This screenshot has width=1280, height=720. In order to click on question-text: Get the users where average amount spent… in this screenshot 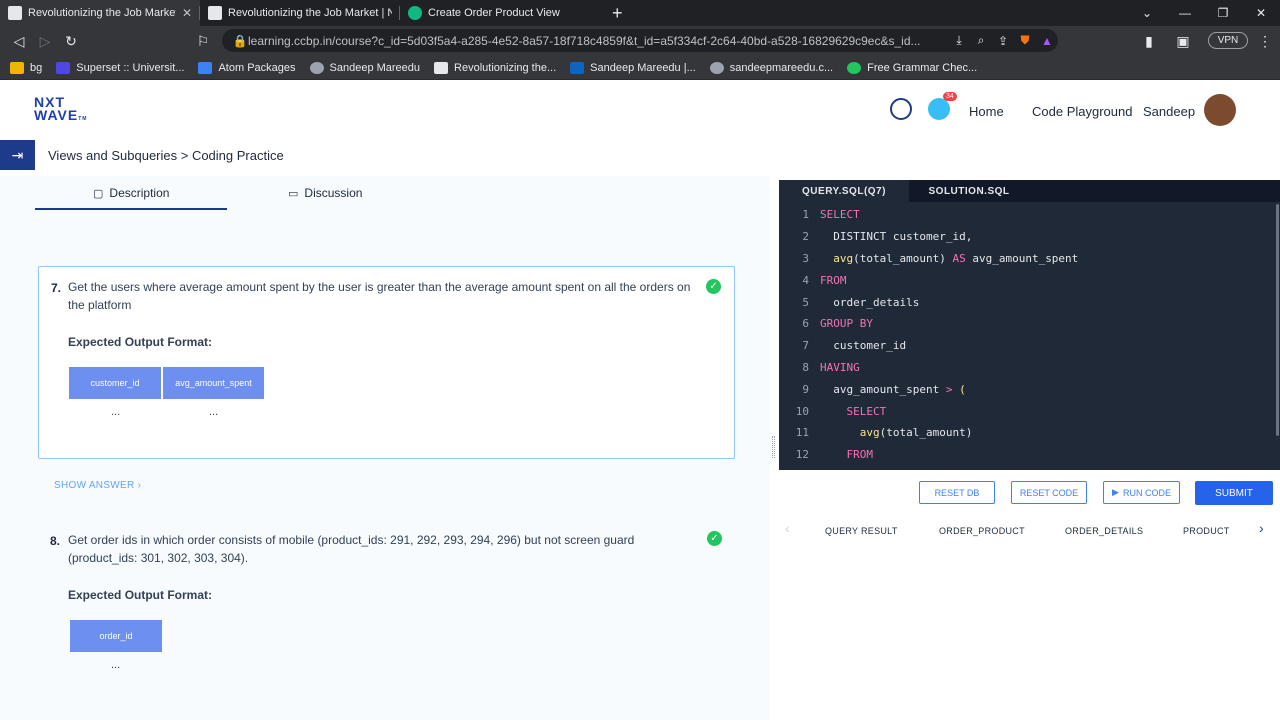, I will do `click(379, 296)`.